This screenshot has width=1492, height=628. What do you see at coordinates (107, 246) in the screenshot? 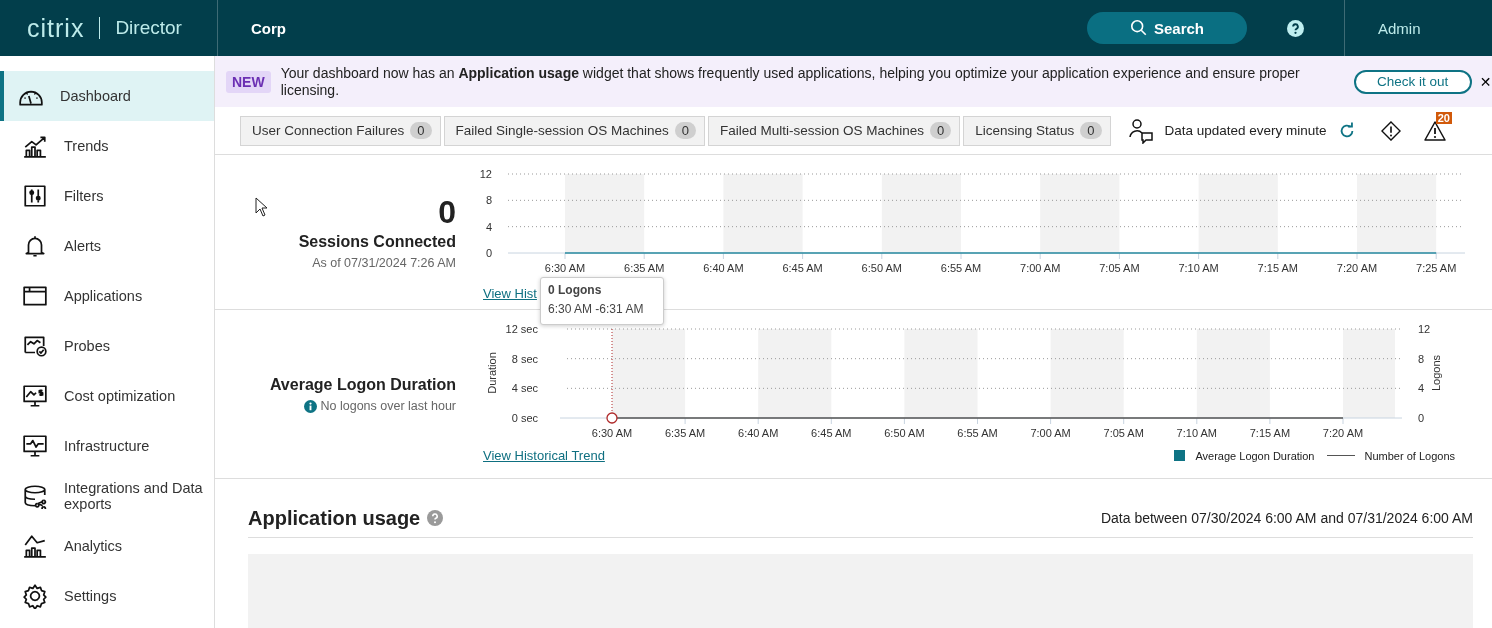
I see `sidebar-item: Alerts` at bounding box center [107, 246].